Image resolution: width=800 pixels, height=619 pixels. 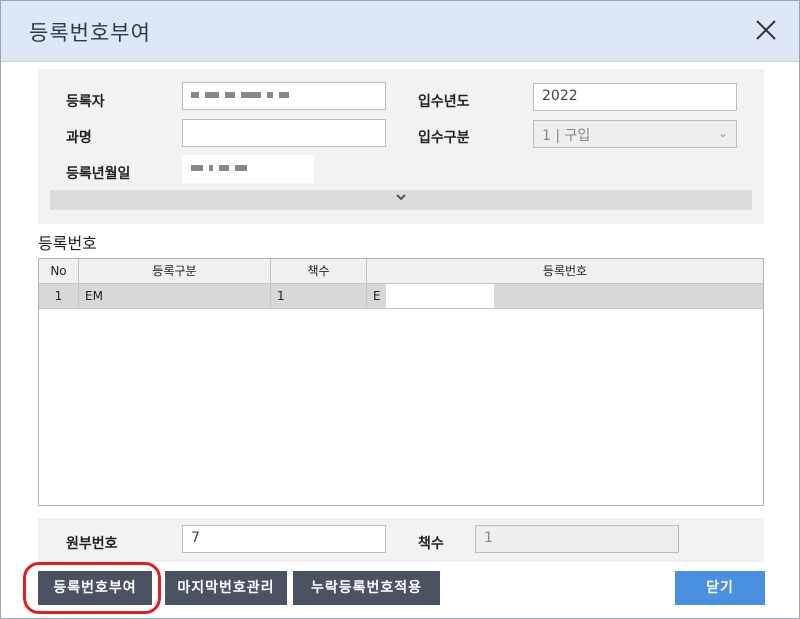 I want to click on reg-date-label: 등록년월일, so click(x=98, y=174).